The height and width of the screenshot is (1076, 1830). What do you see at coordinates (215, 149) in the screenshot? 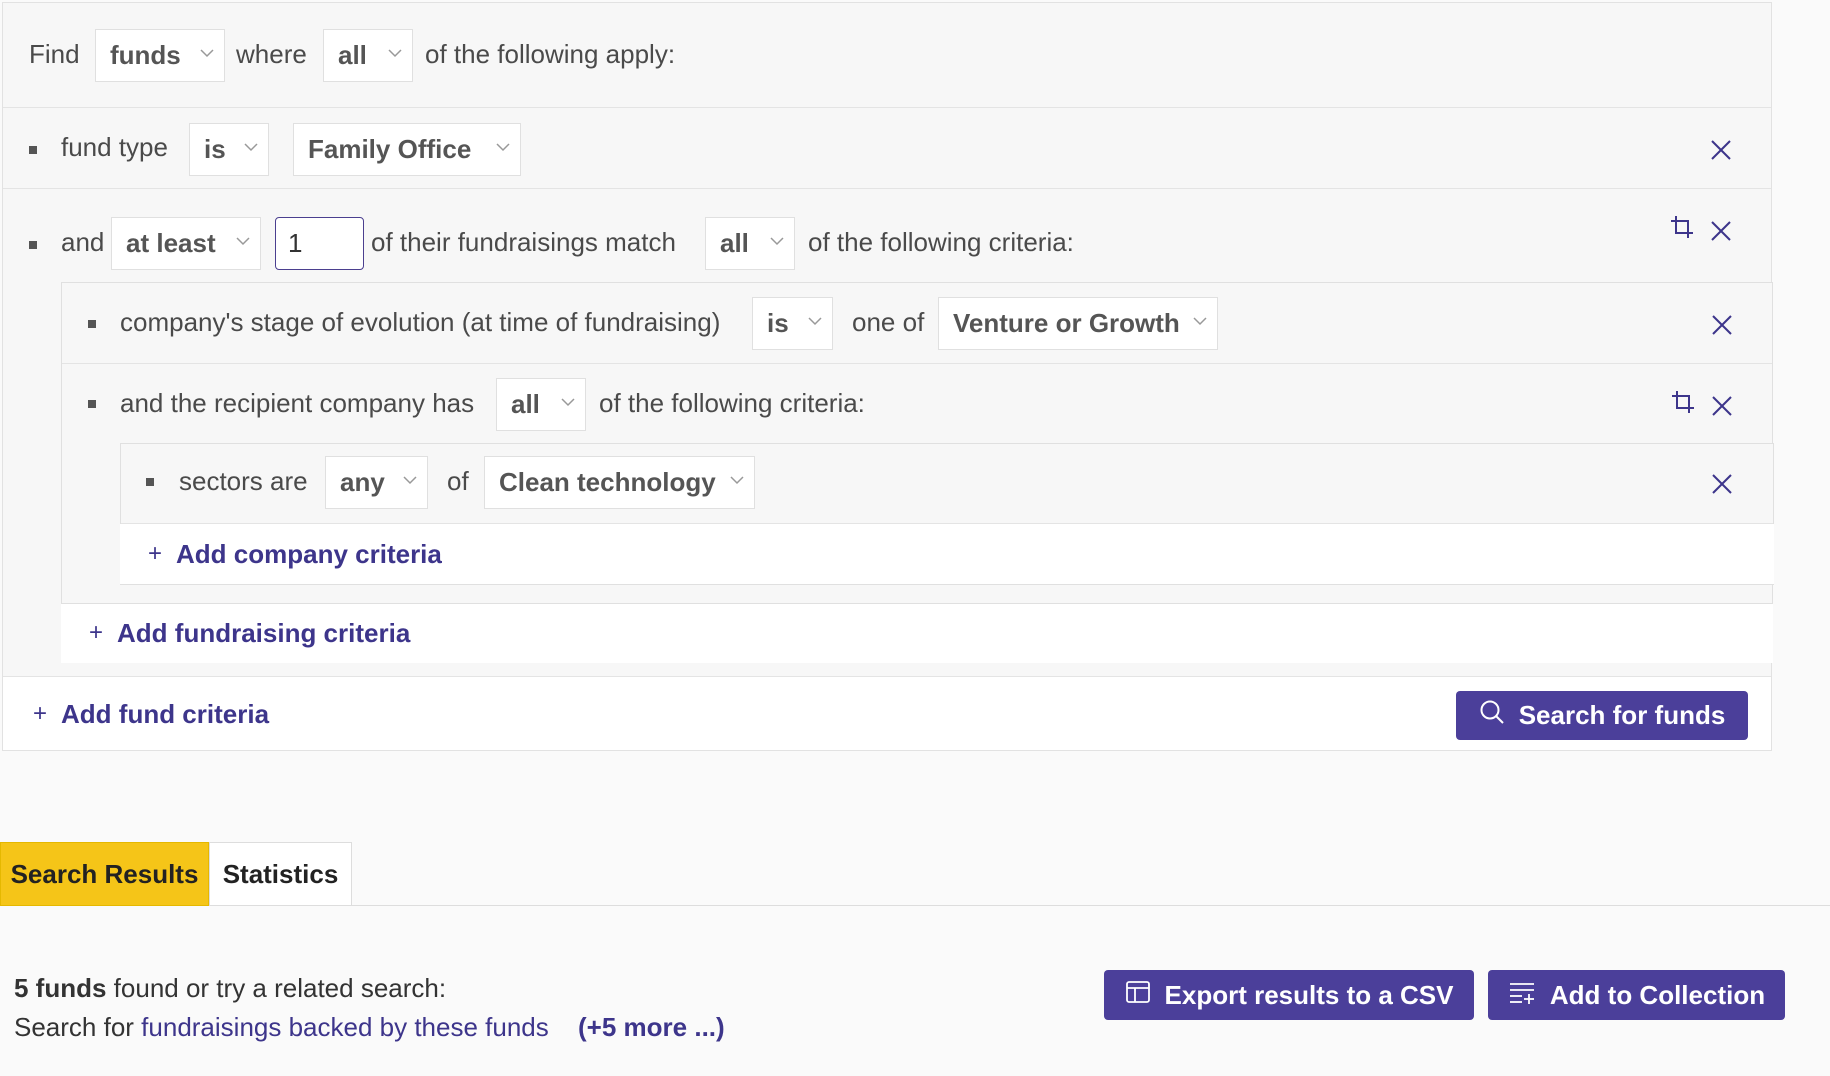
I see `fund-type-operator-value: is` at bounding box center [215, 149].